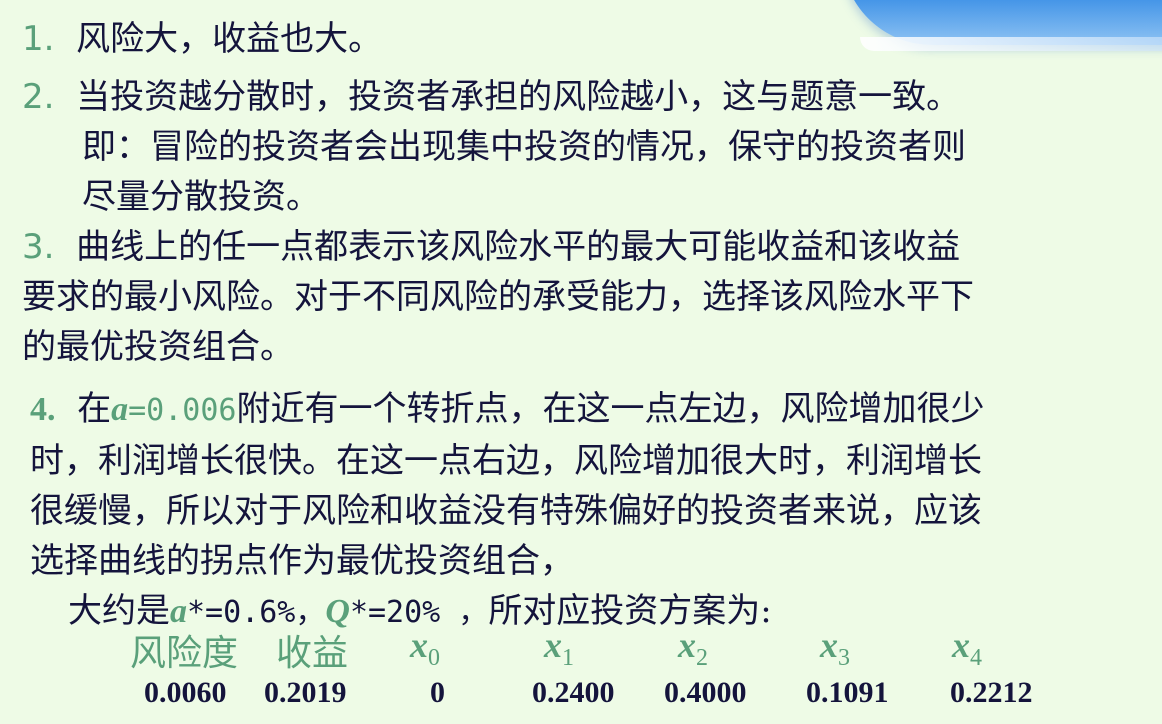 This screenshot has height=724, width=1162. Describe the element at coordinates (185, 692) in the screenshot. I see `value-risk: 0.0060` at that location.